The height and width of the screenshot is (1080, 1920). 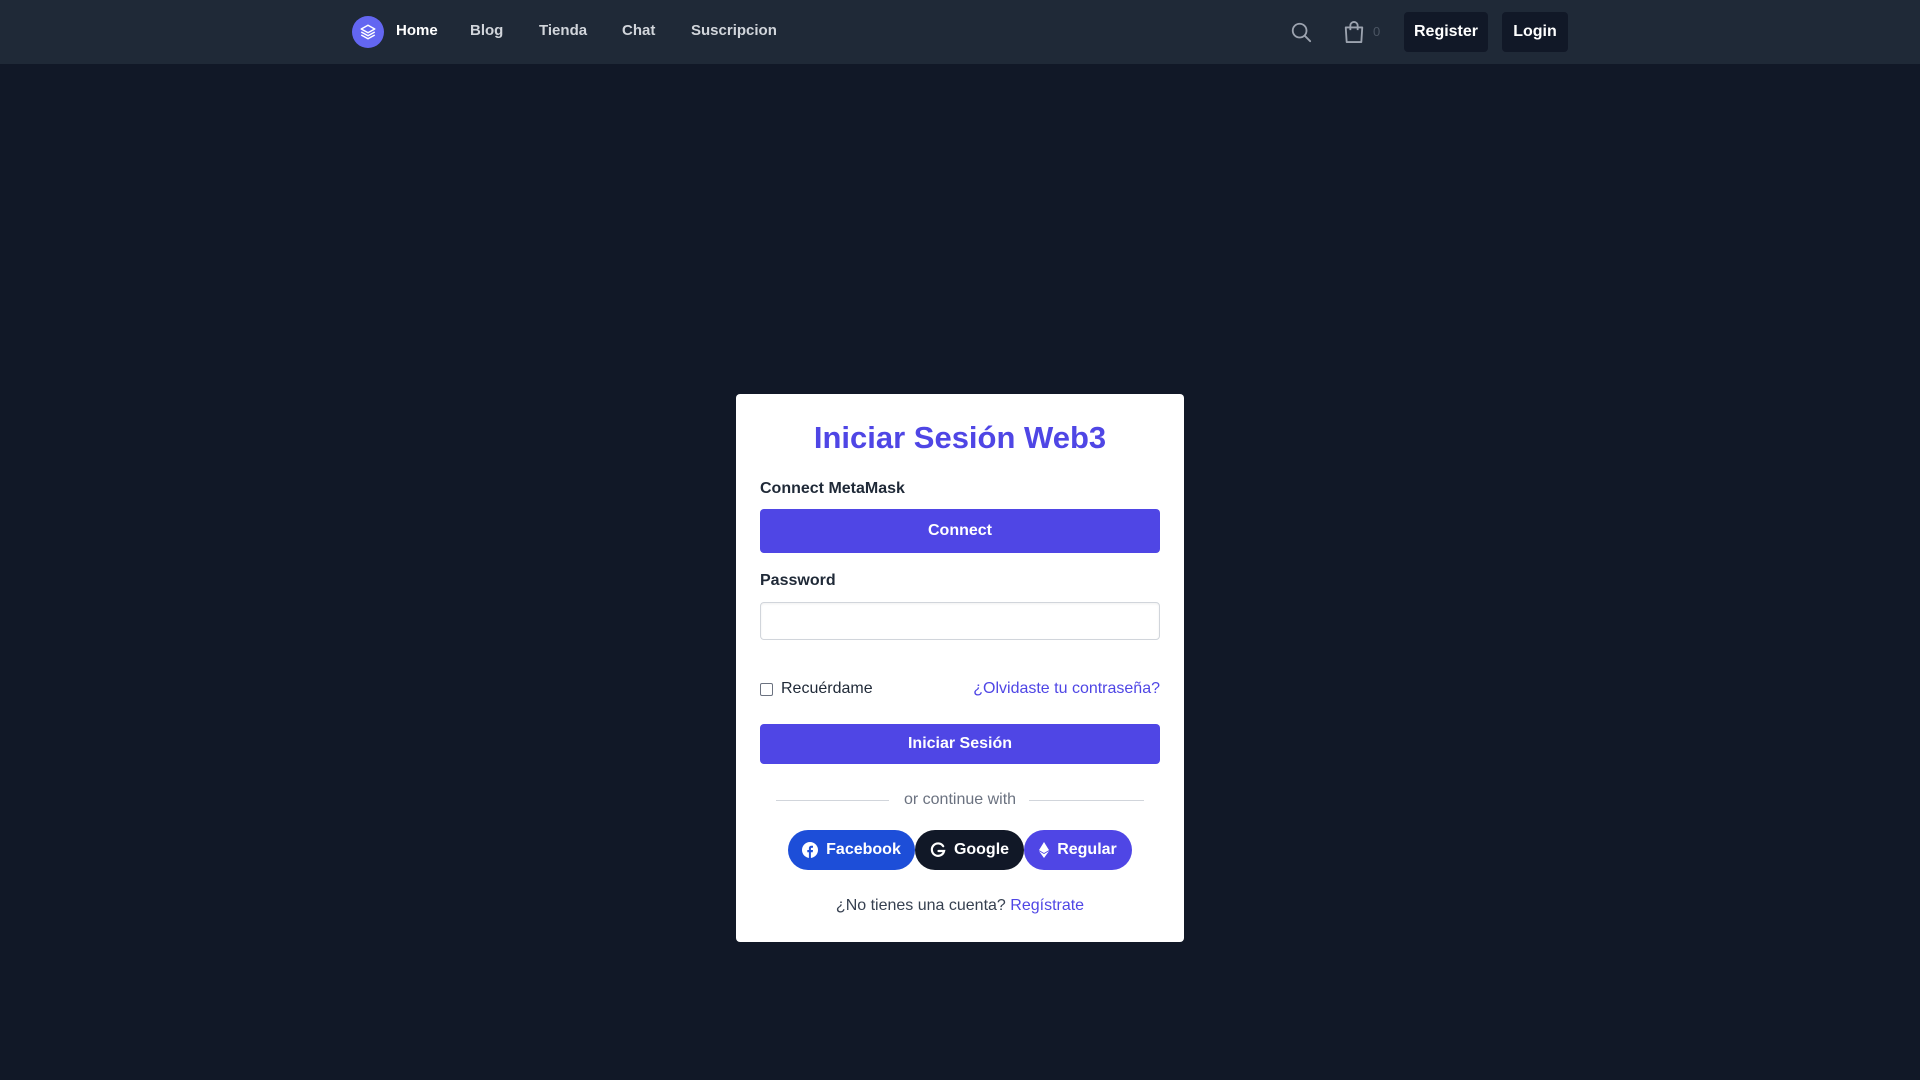 I want to click on remember-me: Recuérdame, so click(x=816, y=689).